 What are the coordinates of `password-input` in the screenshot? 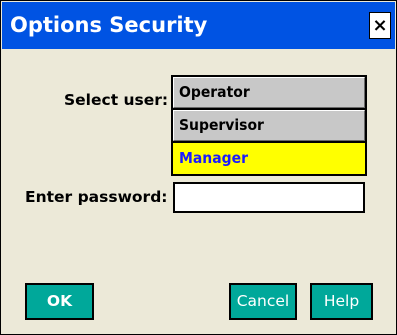 It's located at (269, 197).